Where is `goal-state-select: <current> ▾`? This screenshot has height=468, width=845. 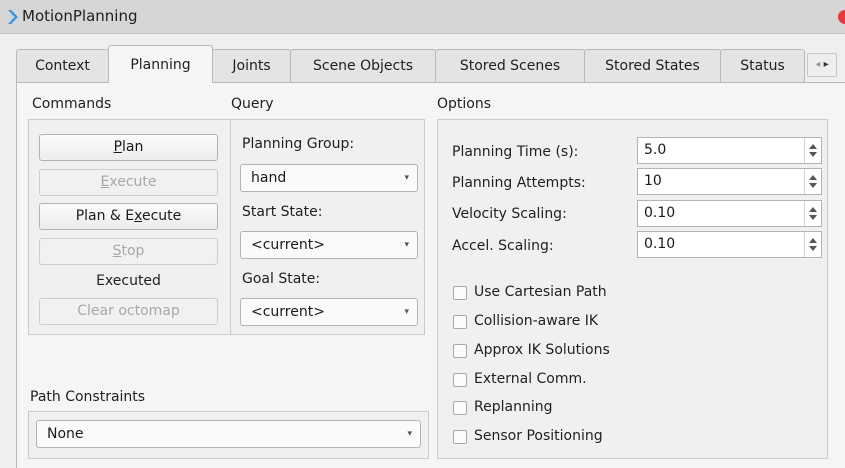
goal-state-select: <current> ▾ is located at coordinates (329, 312).